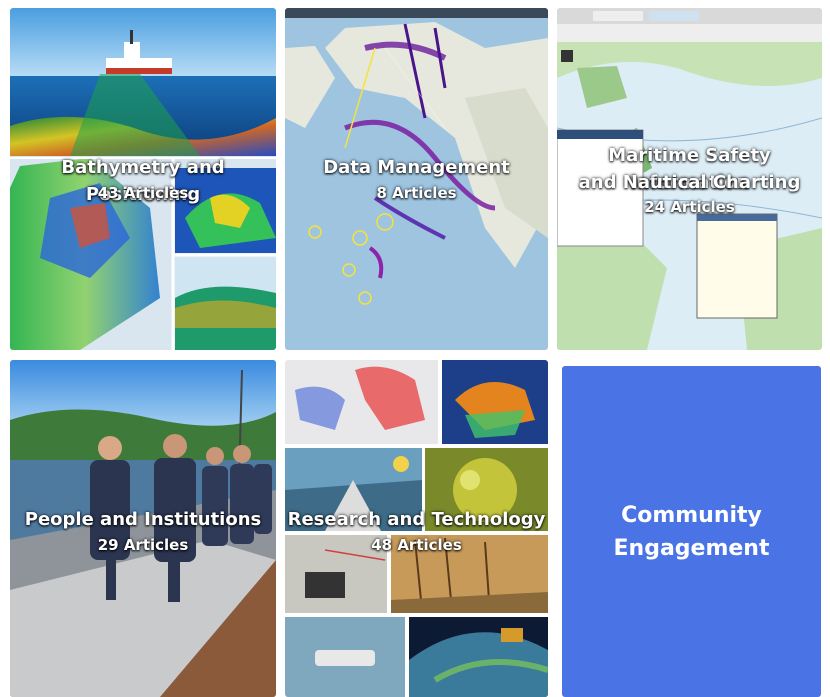  I want to click on card-title: People and Institutions, so click(143, 519).